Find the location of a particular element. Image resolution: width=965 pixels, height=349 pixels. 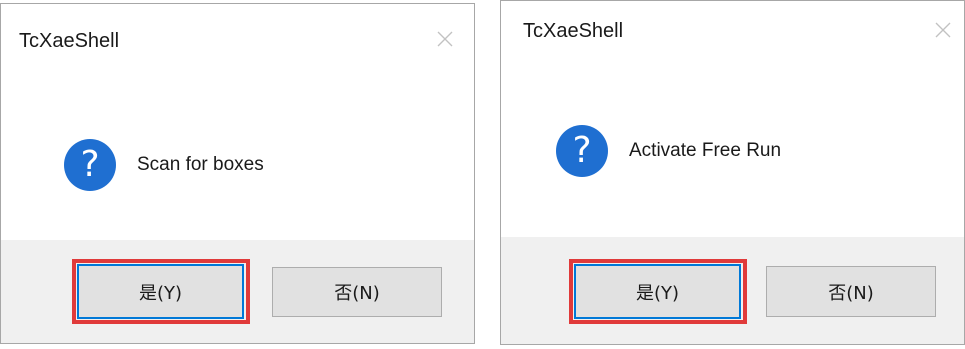

dialog-message: Activate Free Run is located at coordinates (705, 150).